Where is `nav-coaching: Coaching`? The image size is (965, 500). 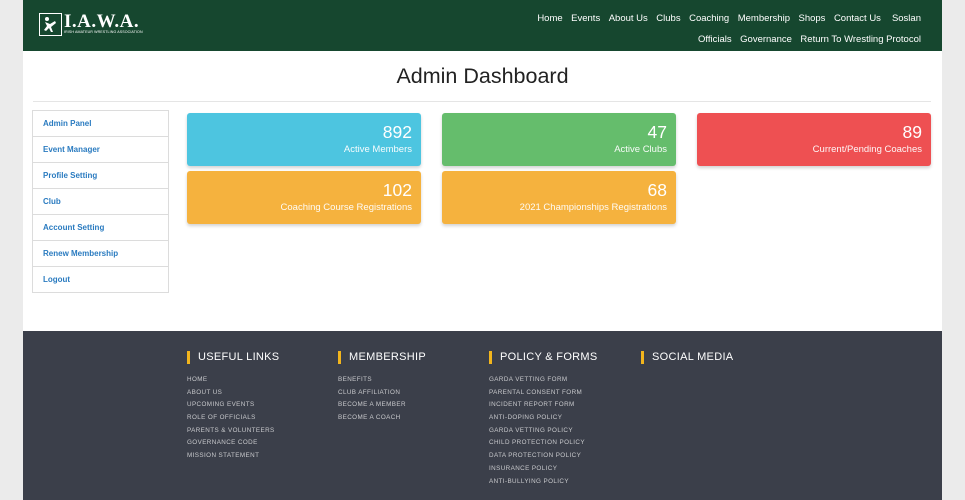
nav-coaching: Coaching is located at coordinates (709, 18).